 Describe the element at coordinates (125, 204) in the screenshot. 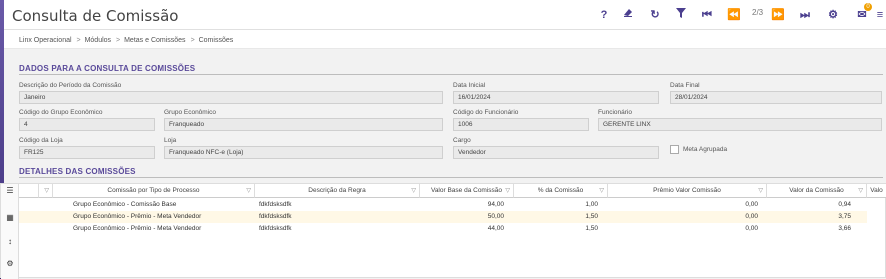

I see `cell-tipo: Grupo Econômico - Comissão Base` at that location.